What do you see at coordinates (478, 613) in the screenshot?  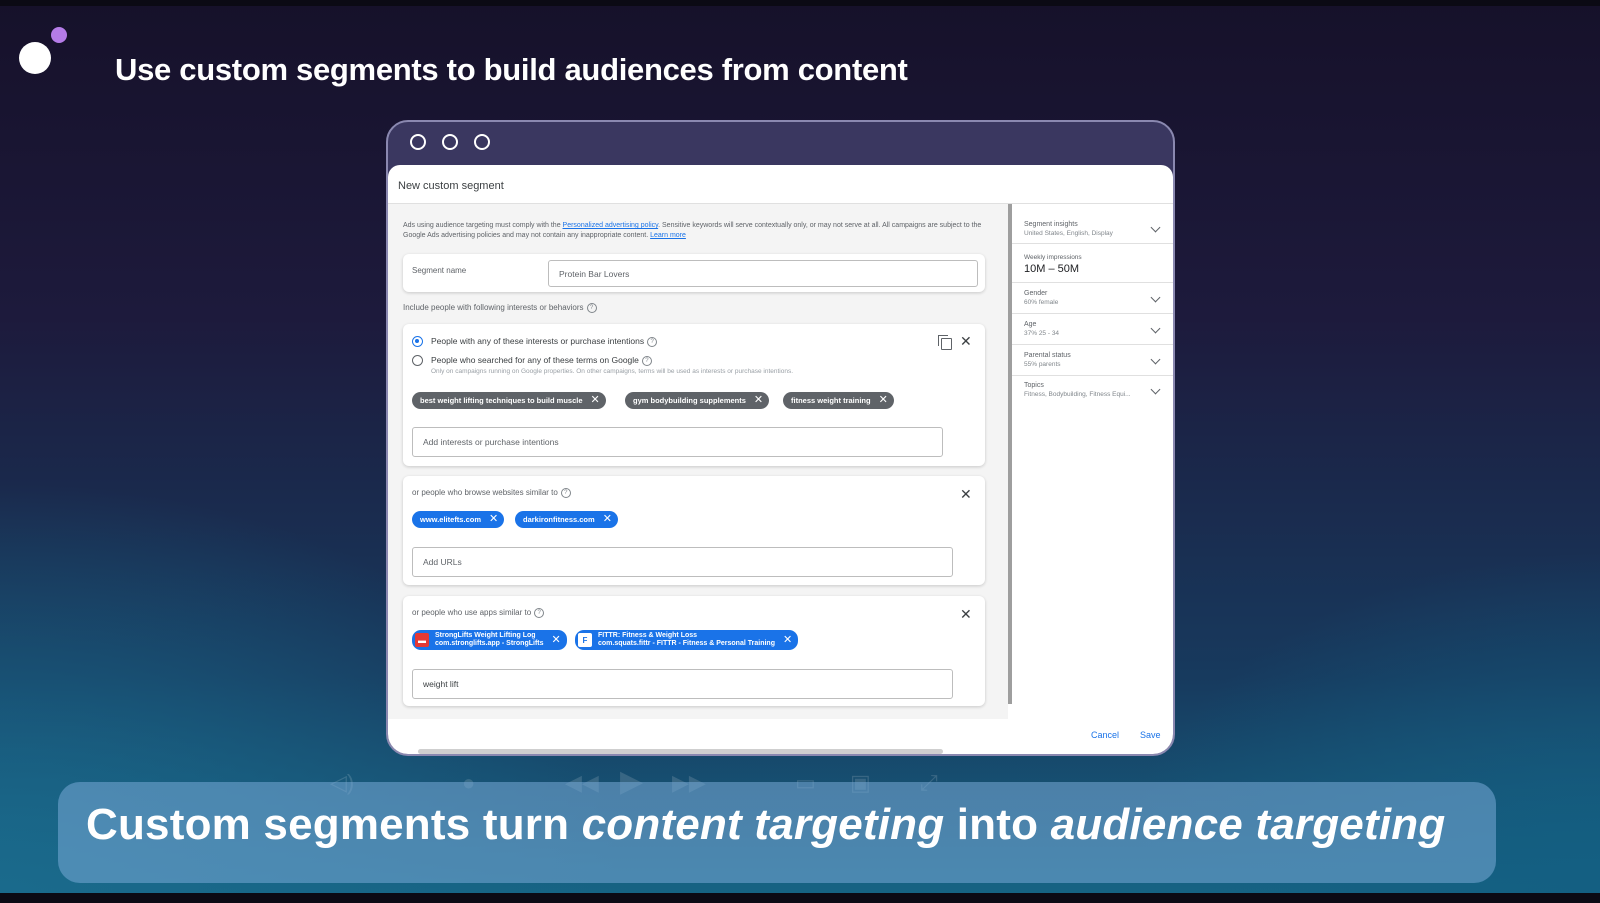 I see `apps-label: or people who use apps similar to?` at bounding box center [478, 613].